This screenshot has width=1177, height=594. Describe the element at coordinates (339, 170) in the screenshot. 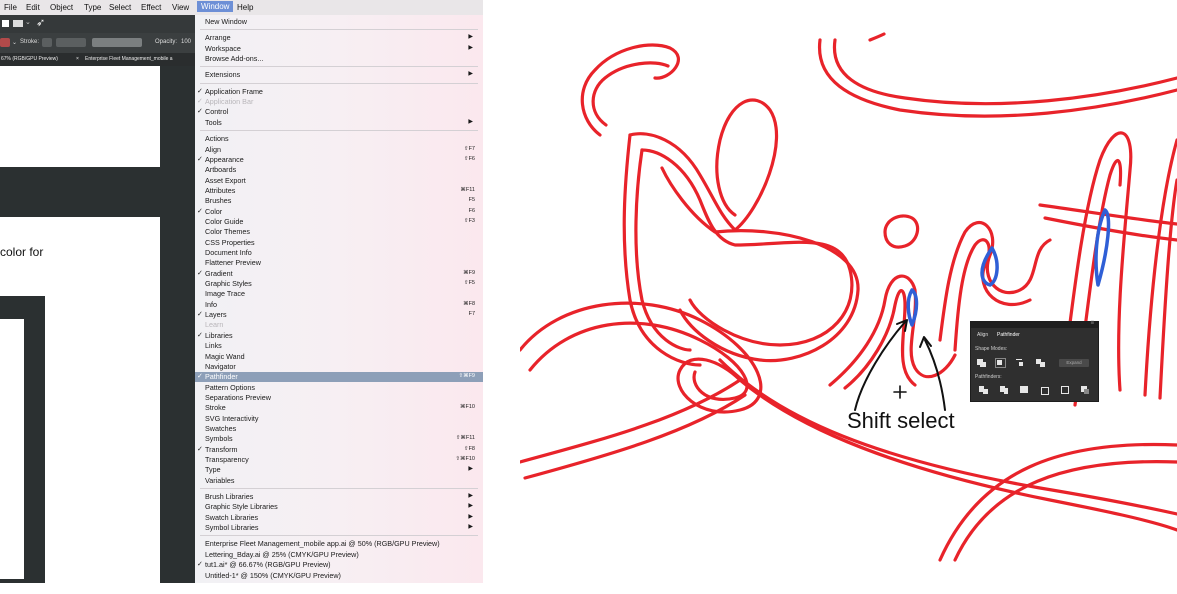

I see `menu-item-artboards: Artboards` at that location.